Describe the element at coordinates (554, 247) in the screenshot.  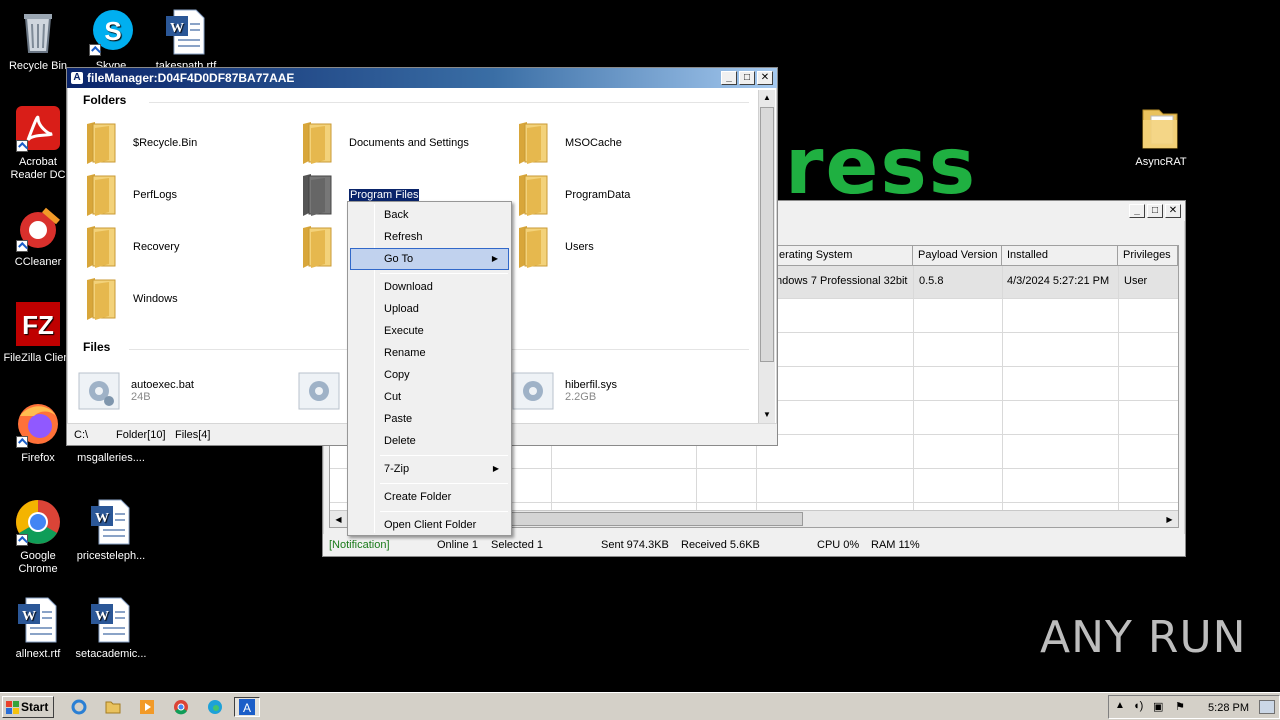
I see `folder-item: Users` at that location.